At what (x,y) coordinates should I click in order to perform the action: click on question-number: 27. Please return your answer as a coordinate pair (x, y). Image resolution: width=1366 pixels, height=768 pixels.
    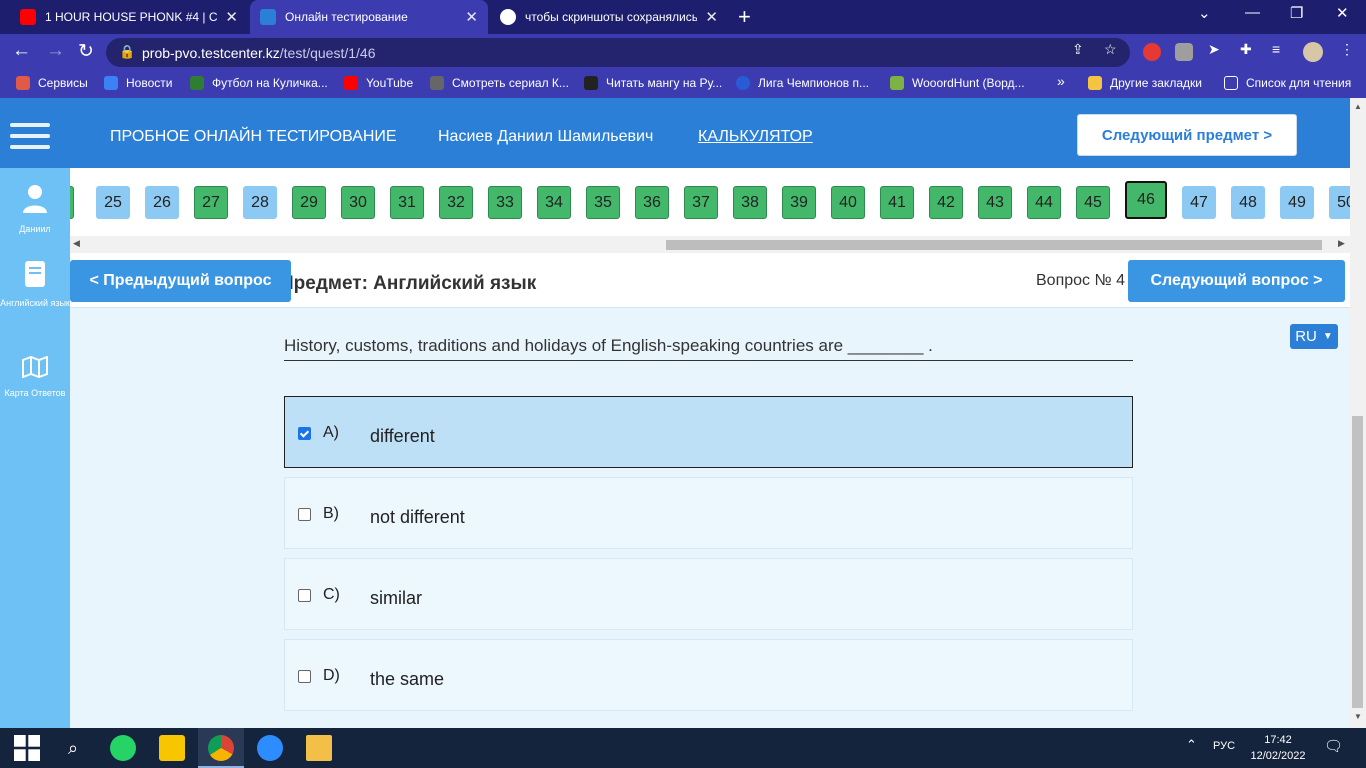
    Looking at the image, I should click on (211, 202).